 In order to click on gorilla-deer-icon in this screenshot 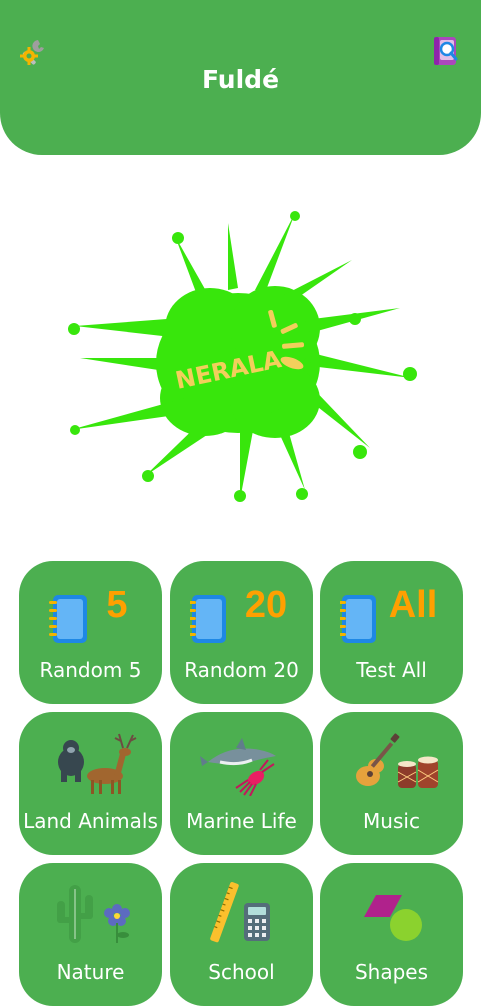, I will do `click(97, 763)`.